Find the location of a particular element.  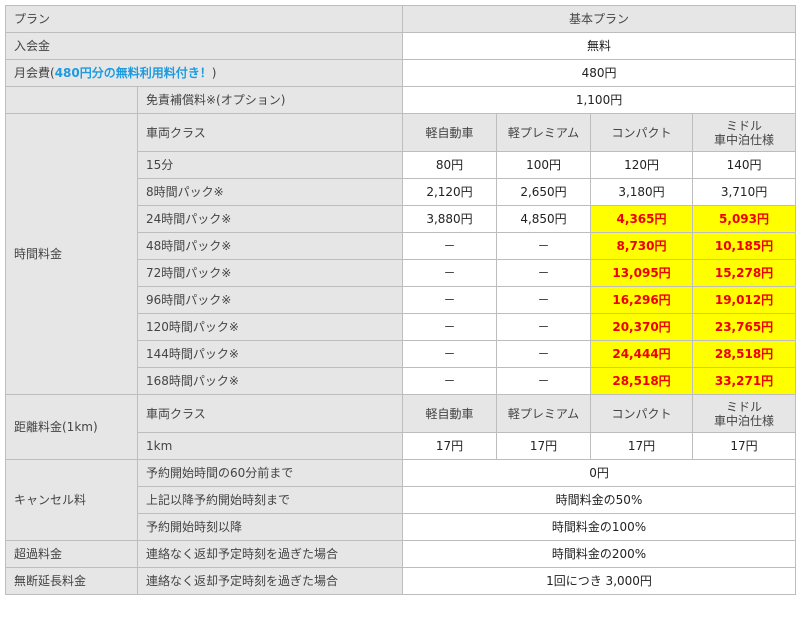

time-row-middle: 23,765円 is located at coordinates (744, 327).